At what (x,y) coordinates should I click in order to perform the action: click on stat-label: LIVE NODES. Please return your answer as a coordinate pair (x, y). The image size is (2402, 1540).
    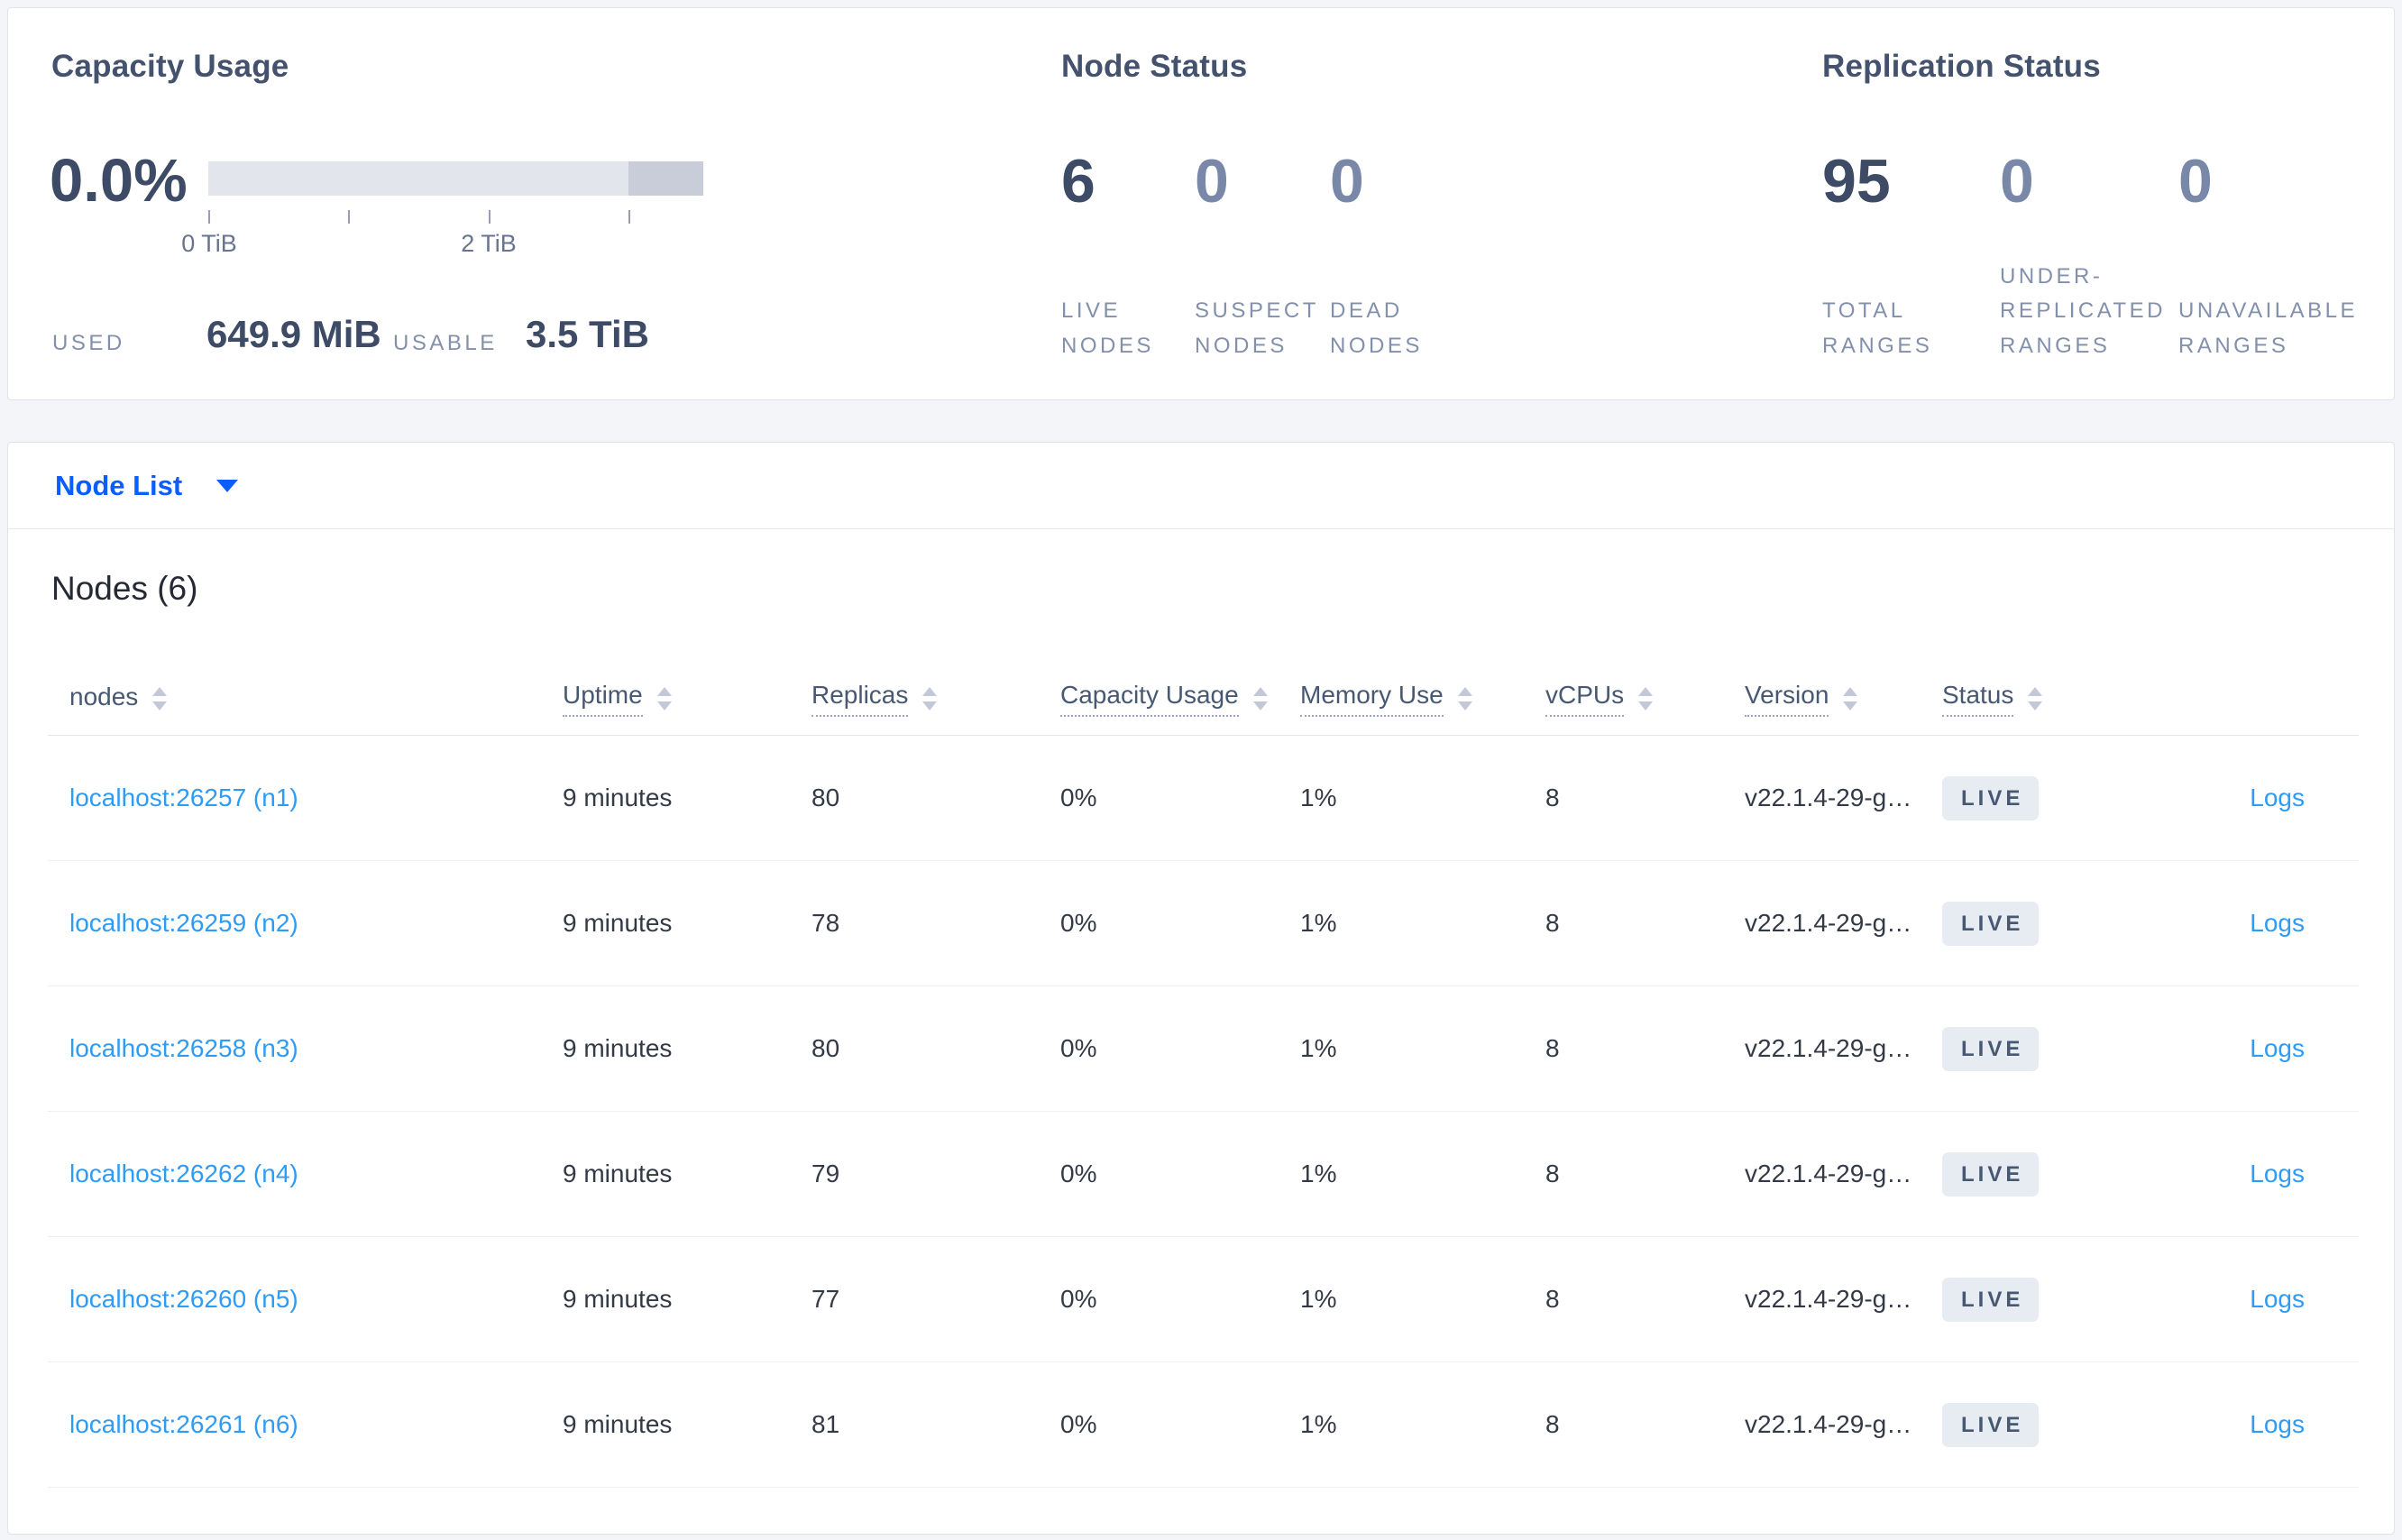
    Looking at the image, I should click on (1107, 328).